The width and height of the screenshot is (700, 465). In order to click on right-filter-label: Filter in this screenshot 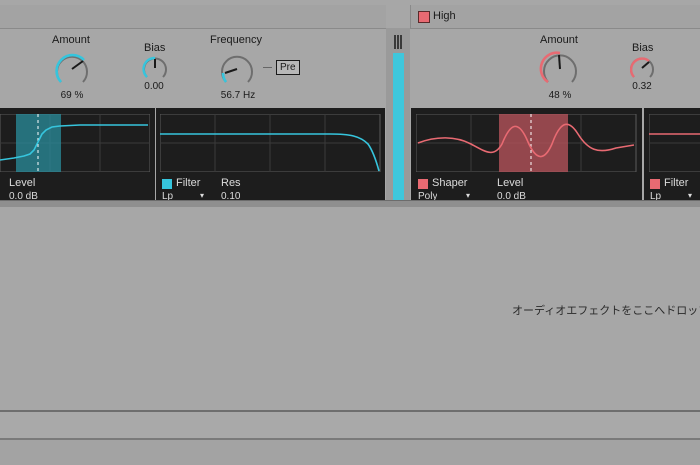, I will do `click(676, 183)`.